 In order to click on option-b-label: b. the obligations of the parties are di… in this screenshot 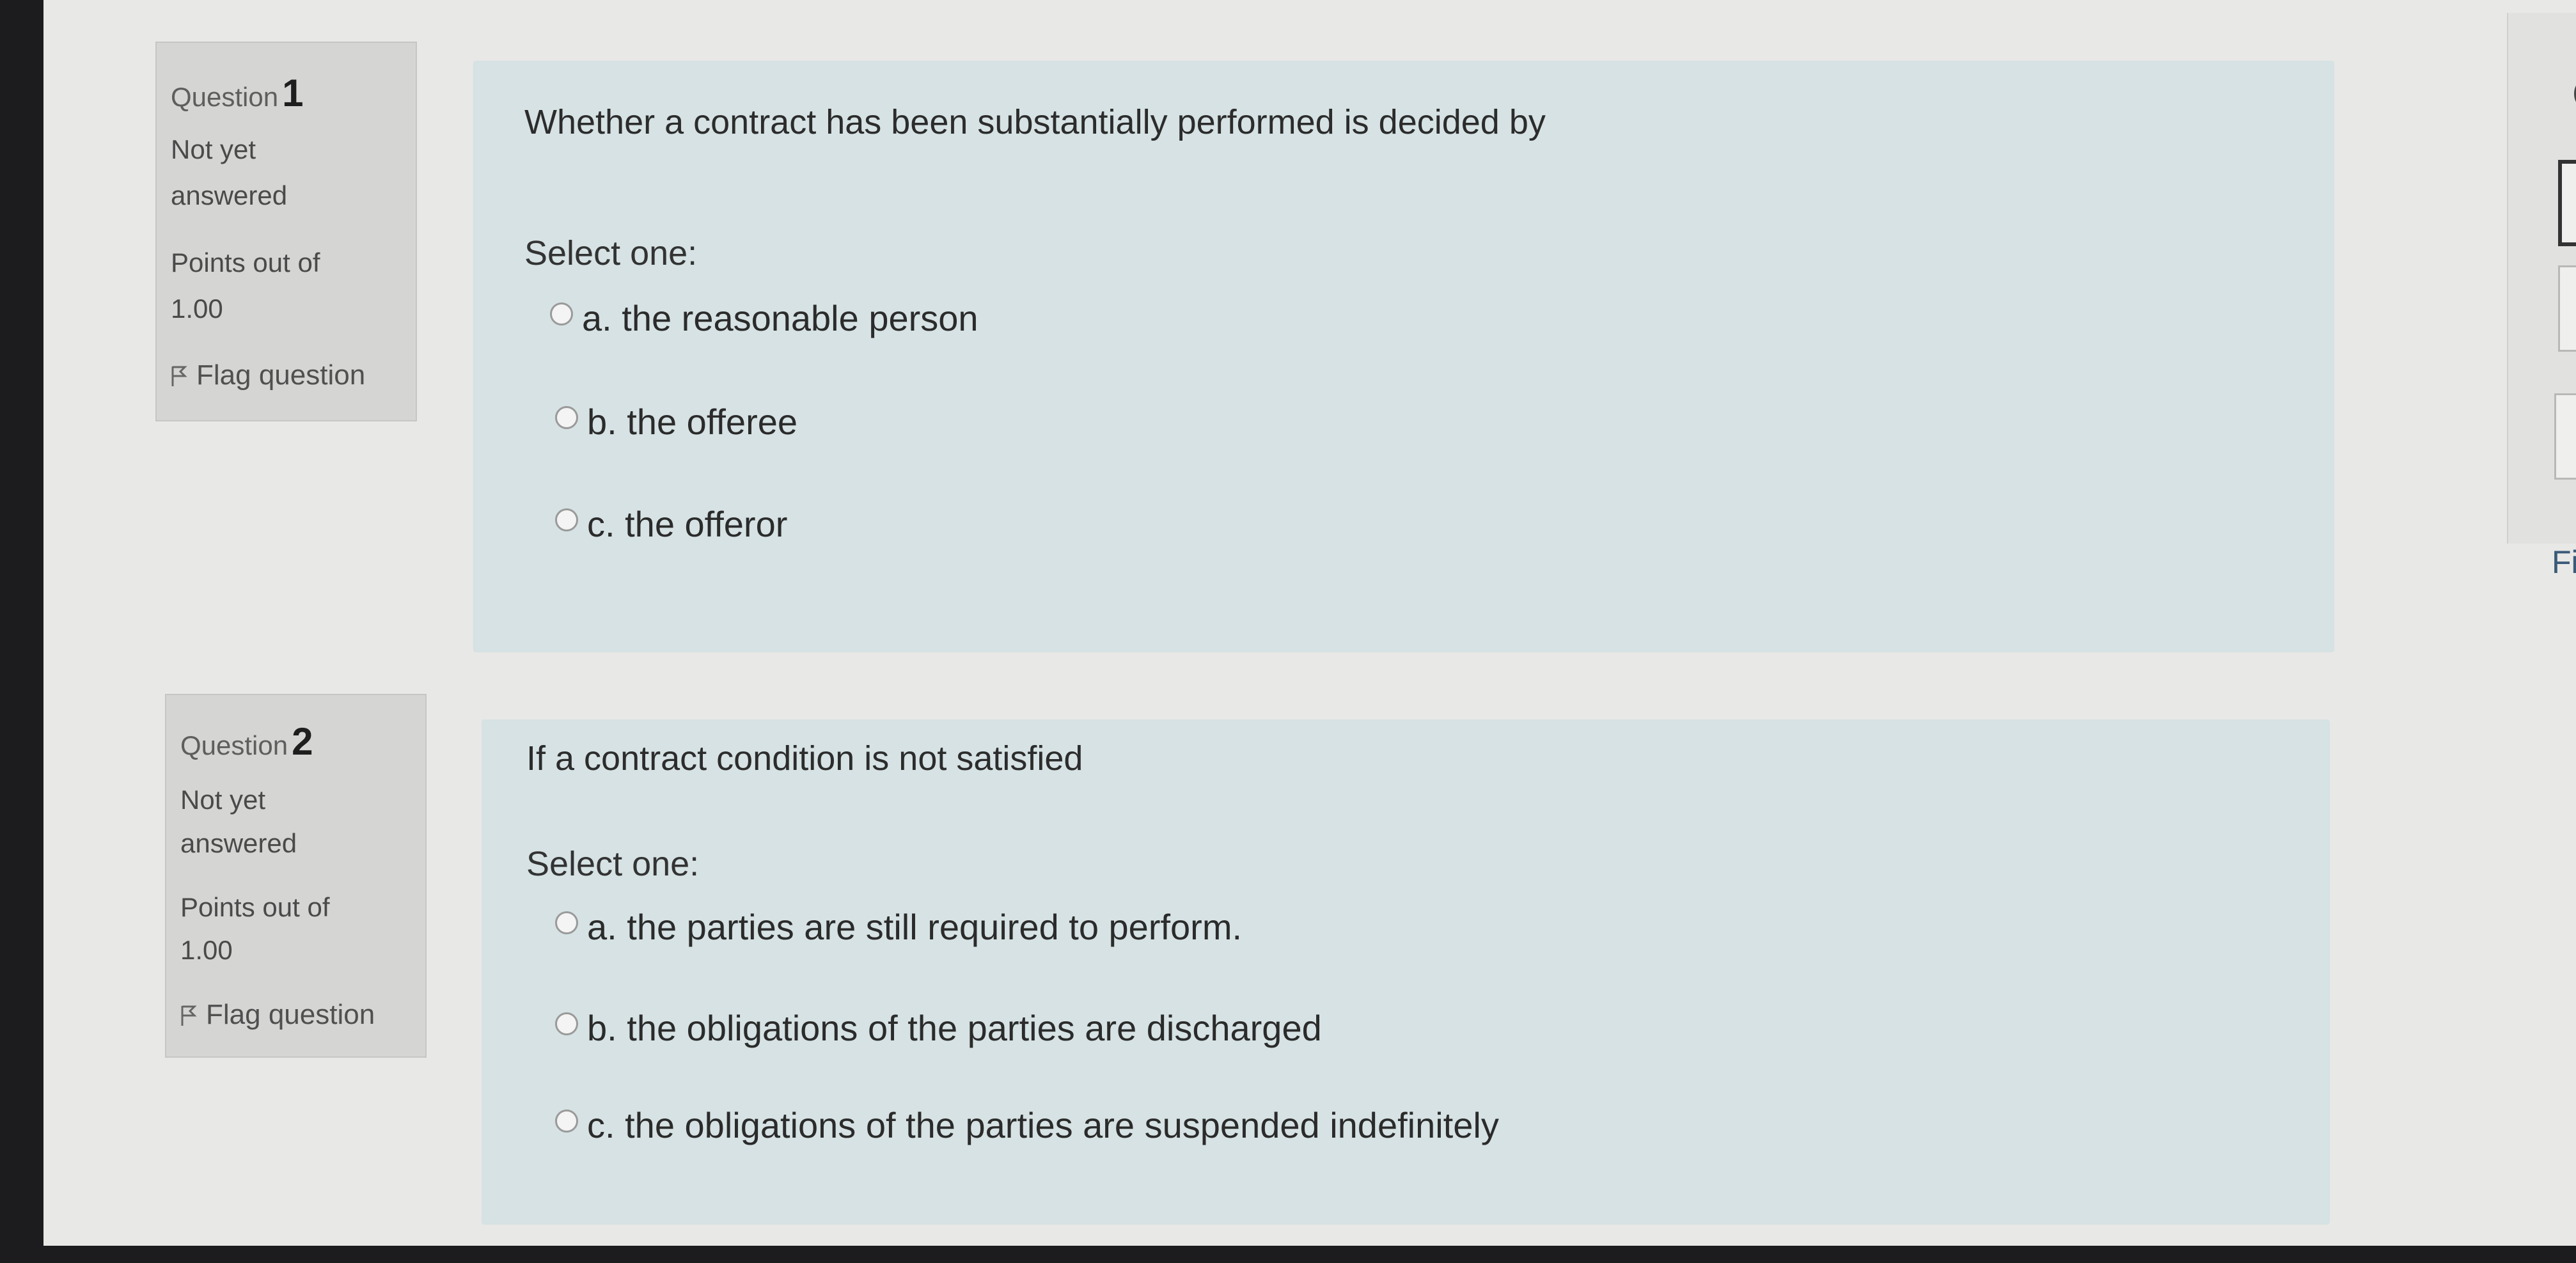, I will do `click(954, 1028)`.